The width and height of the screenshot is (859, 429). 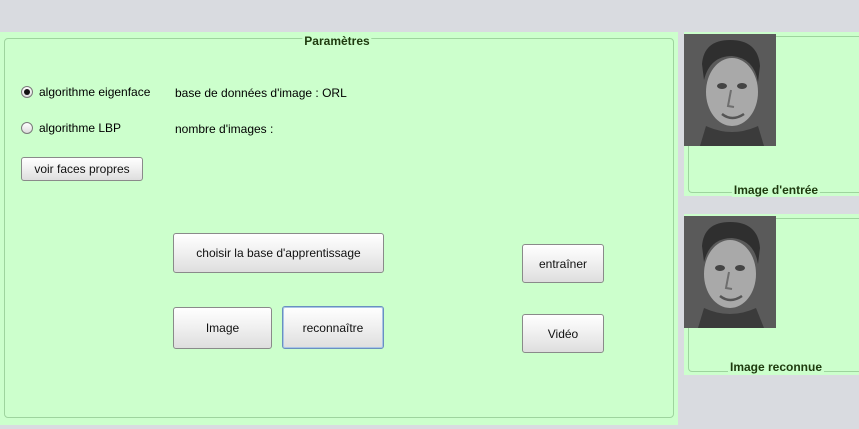 What do you see at coordinates (776, 367) in the screenshot?
I see `recognized-image-caption: Image reconnue` at bounding box center [776, 367].